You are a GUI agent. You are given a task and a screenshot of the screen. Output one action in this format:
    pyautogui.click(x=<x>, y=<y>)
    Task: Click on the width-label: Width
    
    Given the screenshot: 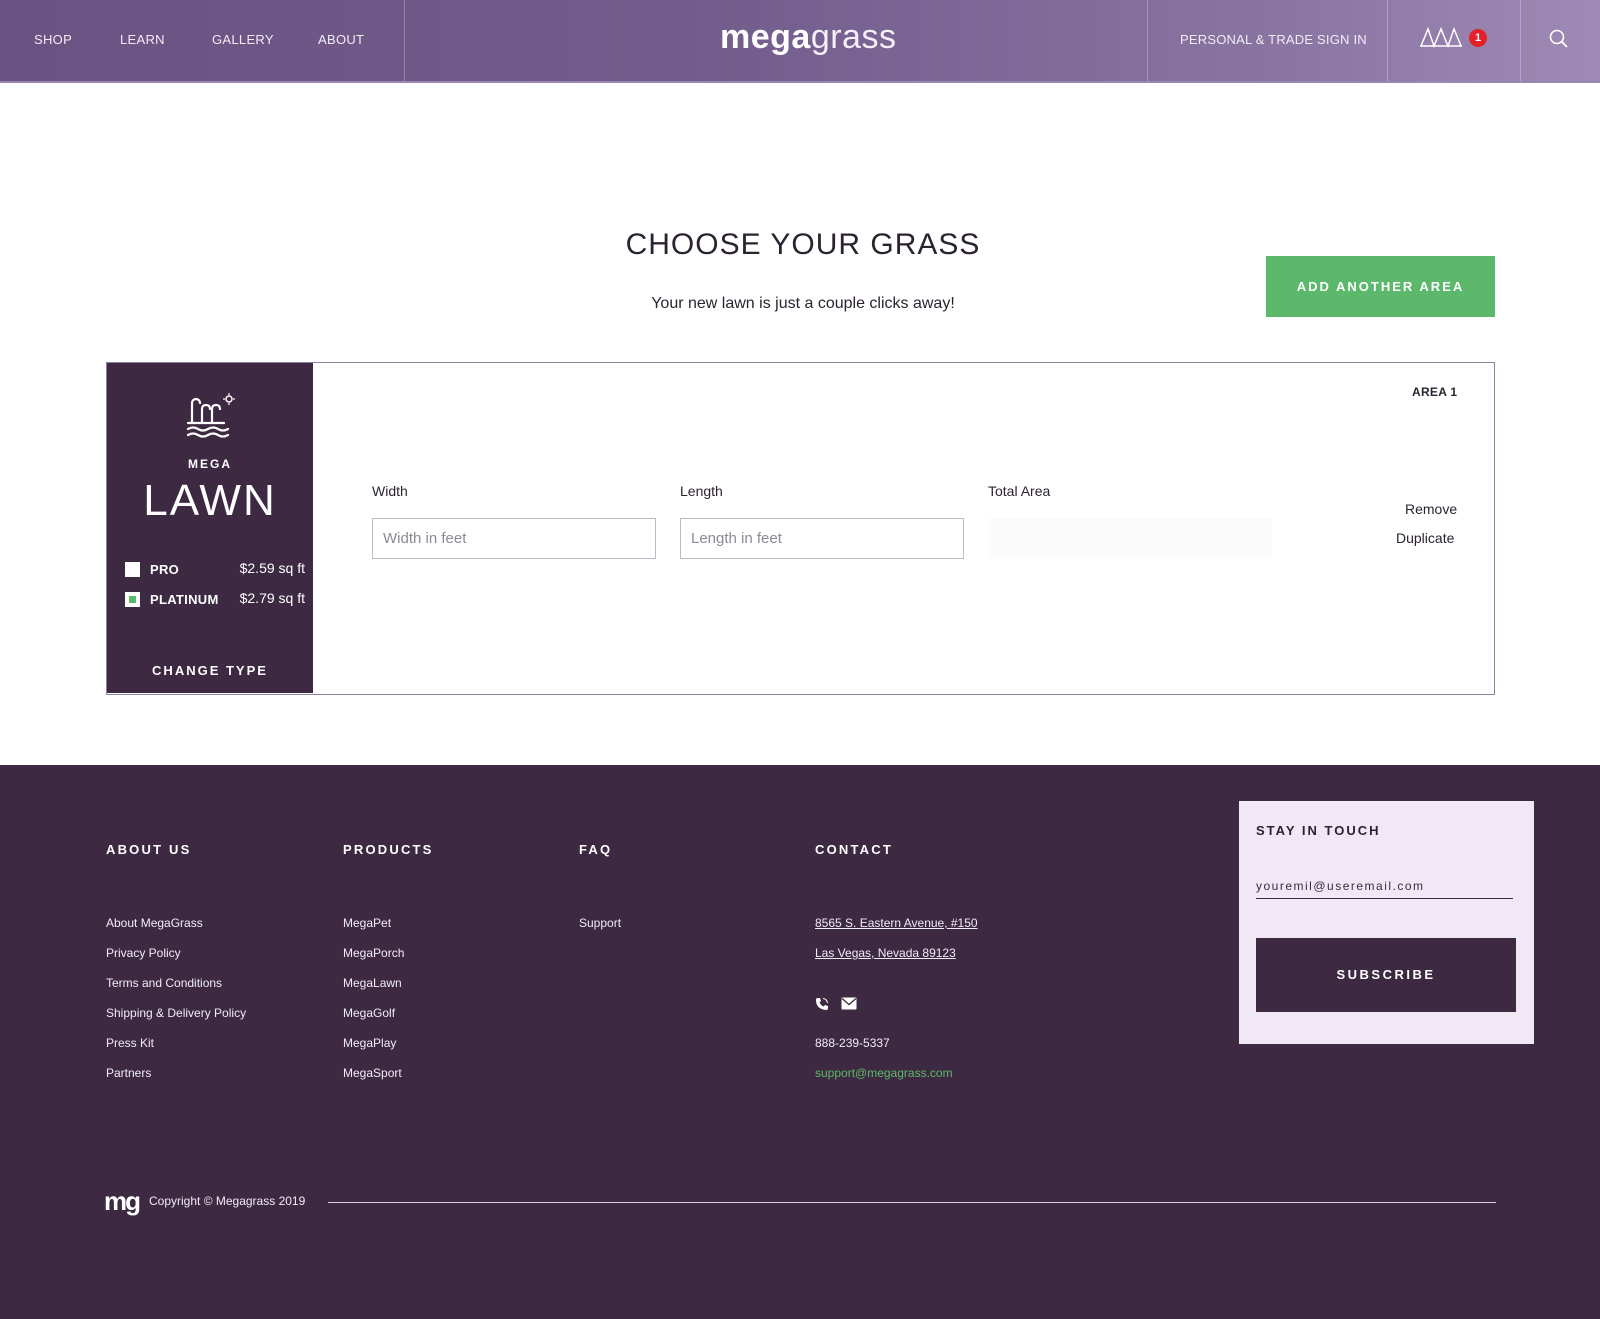 What is the action you would take?
    pyautogui.click(x=390, y=491)
    